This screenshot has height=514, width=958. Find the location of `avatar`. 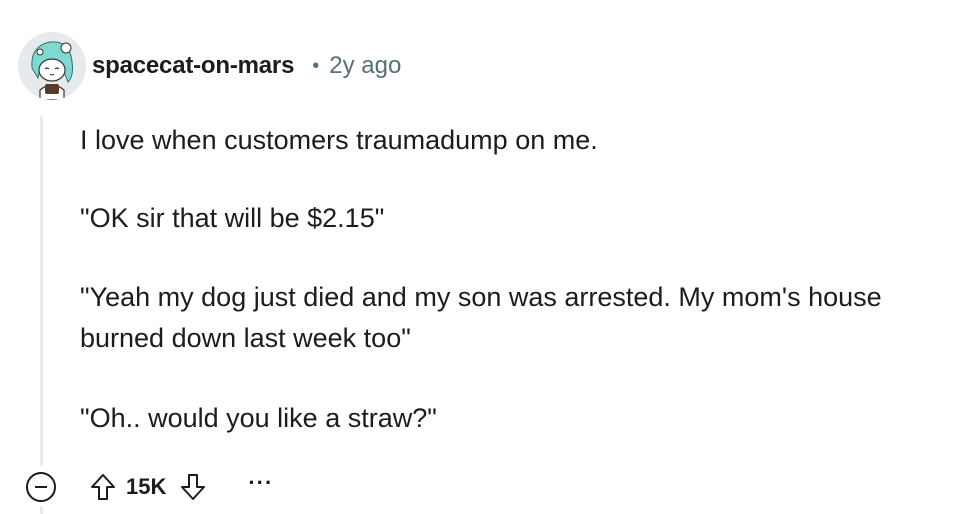

avatar is located at coordinates (52, 66).